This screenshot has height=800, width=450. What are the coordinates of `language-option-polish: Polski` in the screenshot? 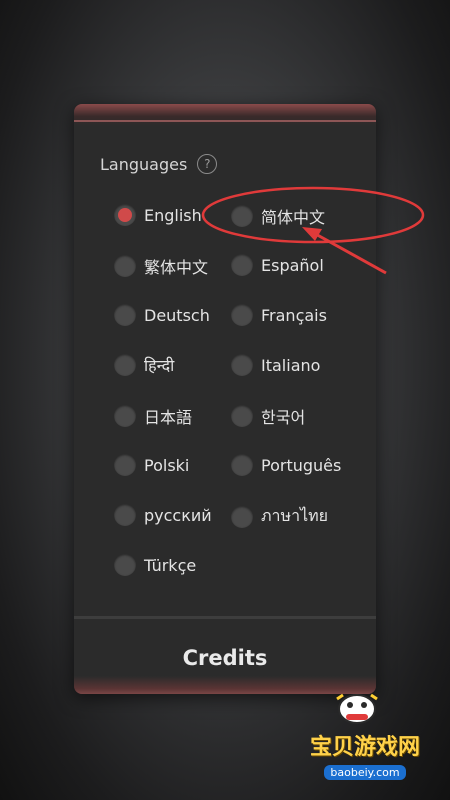 It's located at (151, 465).